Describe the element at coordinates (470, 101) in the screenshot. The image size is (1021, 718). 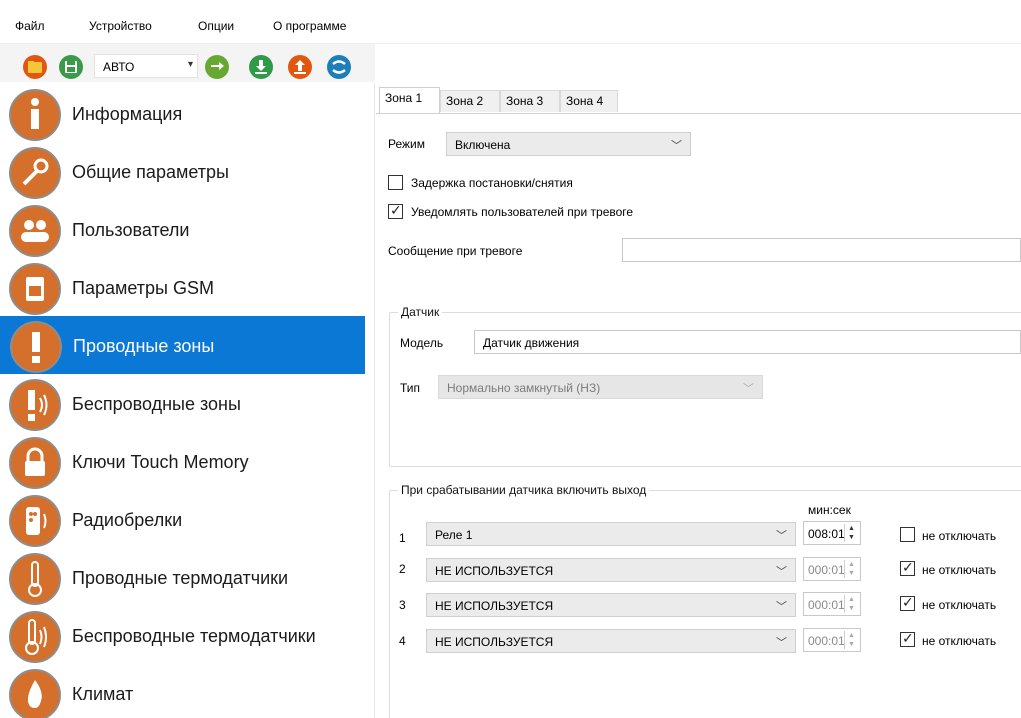
I see `tab-zone-2: Зона 2` at that location.